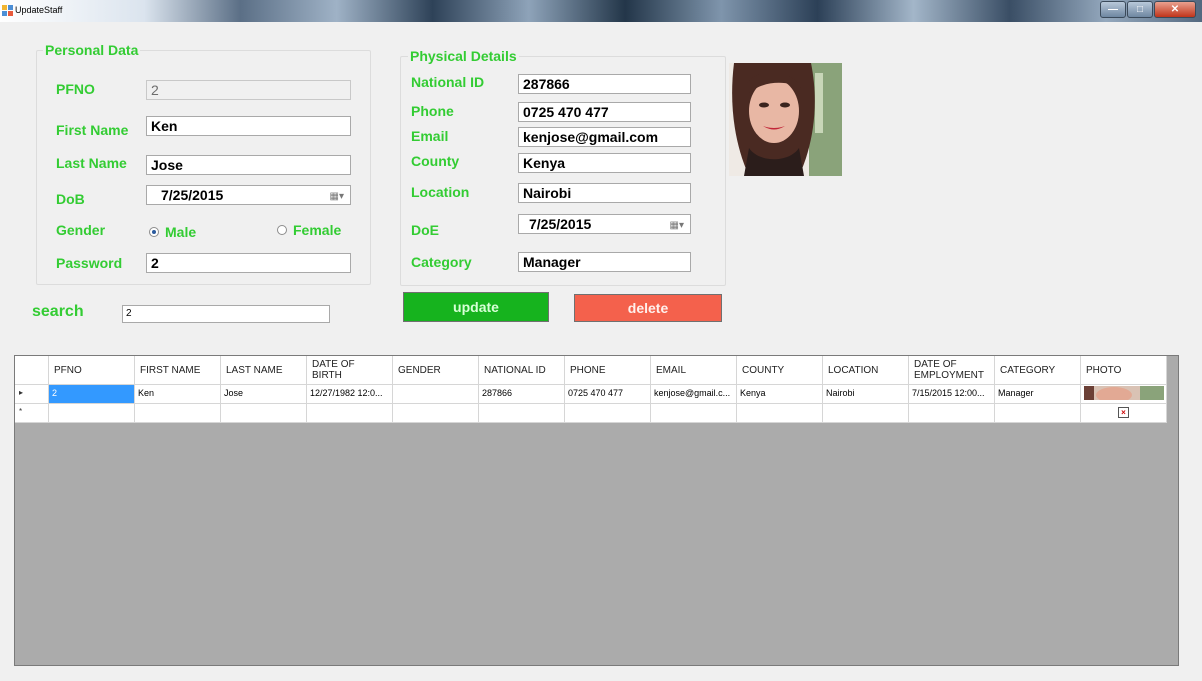  Describe the element at coordinates (248, 195) in the screenshot. I see `dob-picker: 7/25/2015 ▦▾` at that location.